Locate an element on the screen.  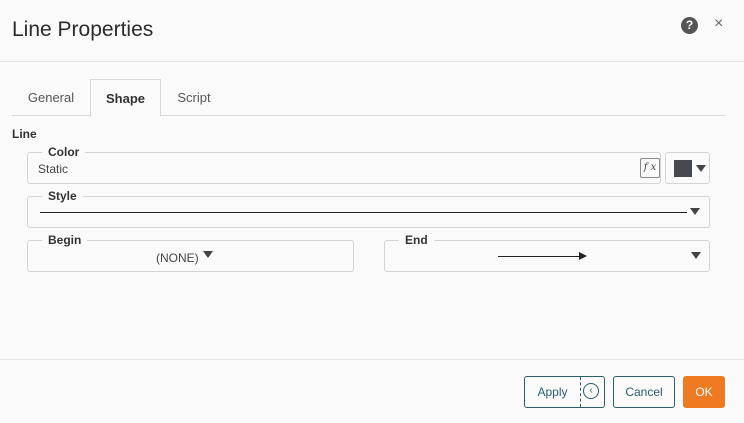
formula-icon: f x is located at coordinates (650, 168).